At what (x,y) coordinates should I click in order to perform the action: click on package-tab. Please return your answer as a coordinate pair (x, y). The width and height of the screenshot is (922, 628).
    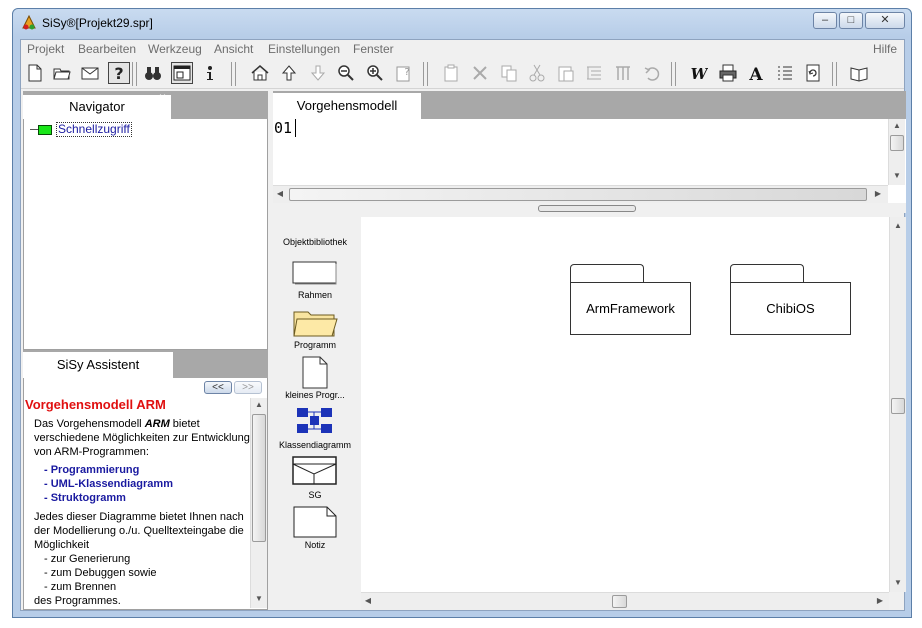
    Looking at the image, I should click on (607, 274).